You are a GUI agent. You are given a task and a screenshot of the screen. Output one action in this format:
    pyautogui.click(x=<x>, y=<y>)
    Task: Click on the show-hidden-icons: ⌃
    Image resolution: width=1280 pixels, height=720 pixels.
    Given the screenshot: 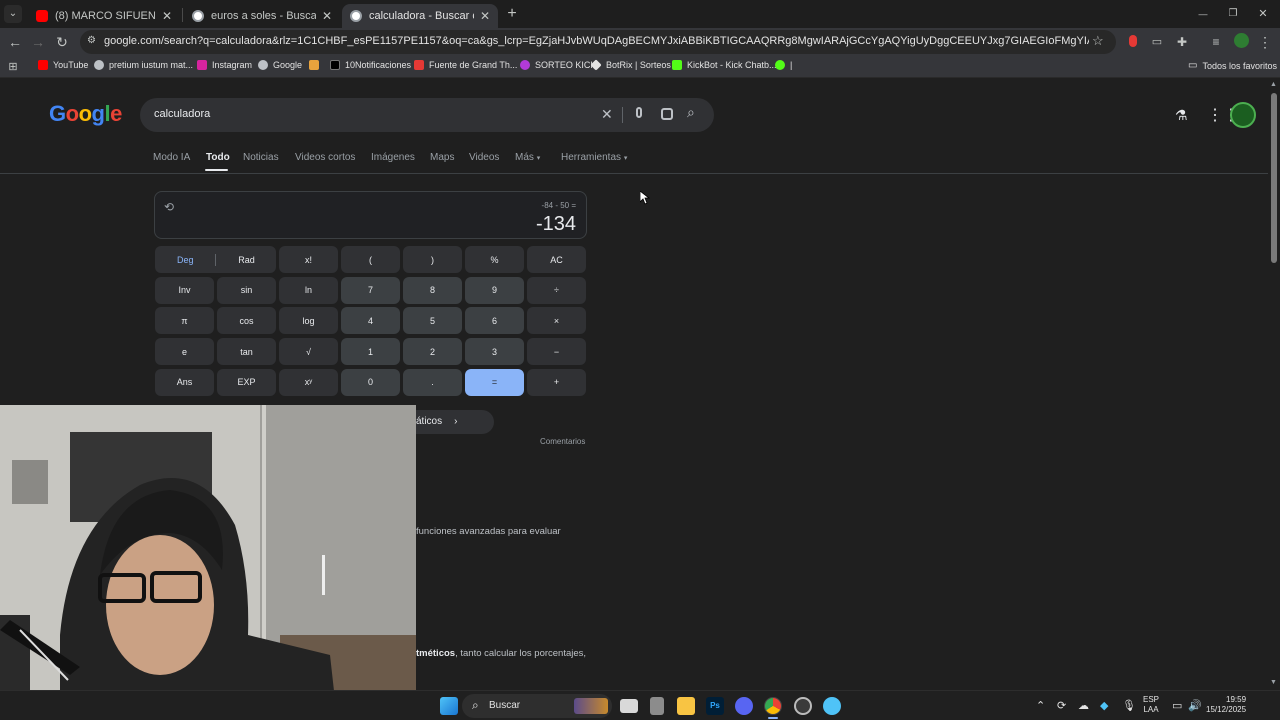 What is the action you would take?
    pyautogui.click(x=1040, y=705)
    